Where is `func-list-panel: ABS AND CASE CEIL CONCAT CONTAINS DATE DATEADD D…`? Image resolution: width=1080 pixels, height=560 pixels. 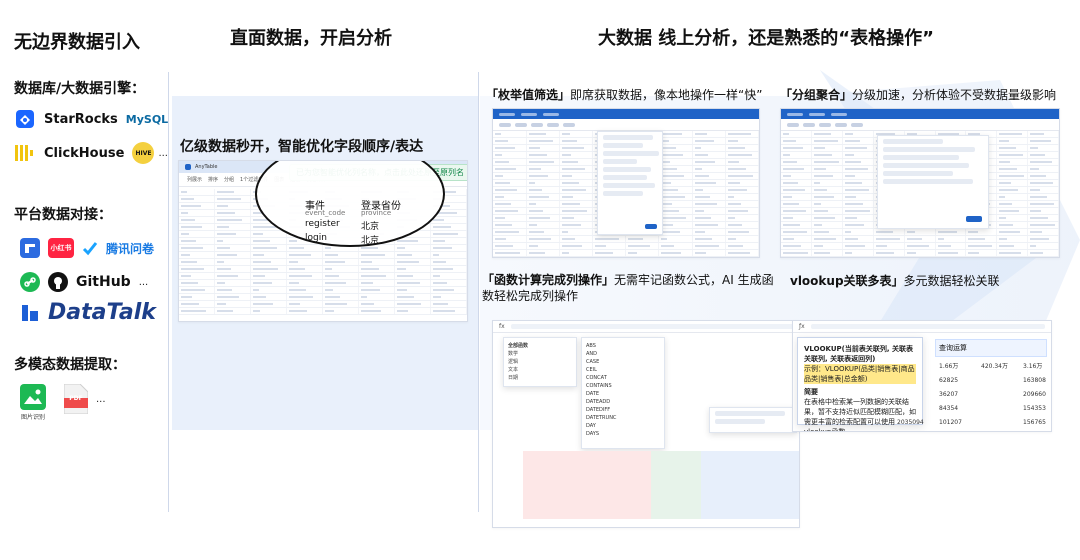
func-list-panel: ABS AND CASE CEIL CONCAT CONTAINS DATE DATEADD D… is located at coordinates (623, 393).